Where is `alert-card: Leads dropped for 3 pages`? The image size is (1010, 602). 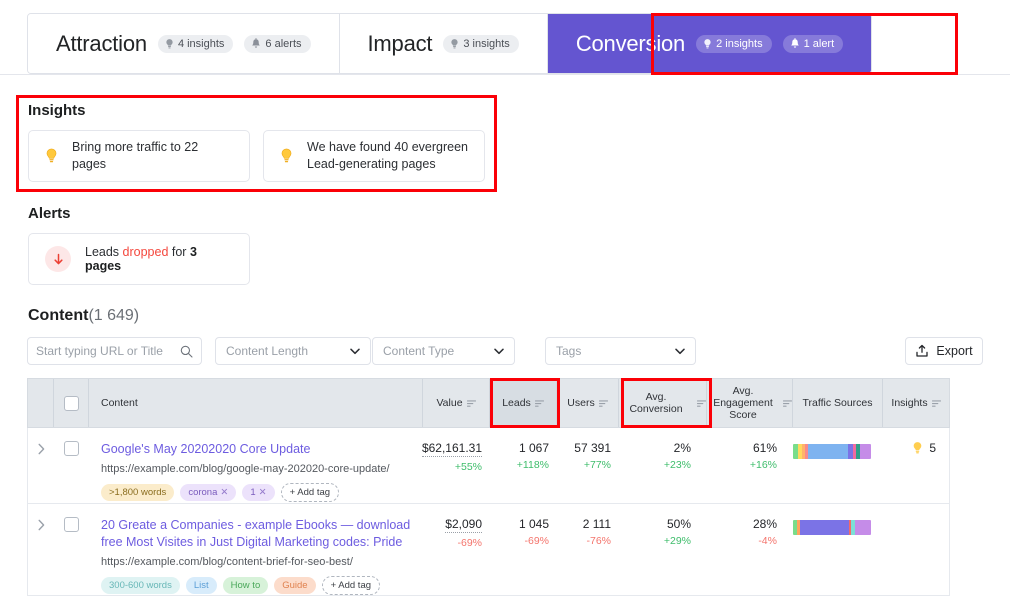
alert-card: Leads dropped for 3 pages is located at coordinates (139, 259).